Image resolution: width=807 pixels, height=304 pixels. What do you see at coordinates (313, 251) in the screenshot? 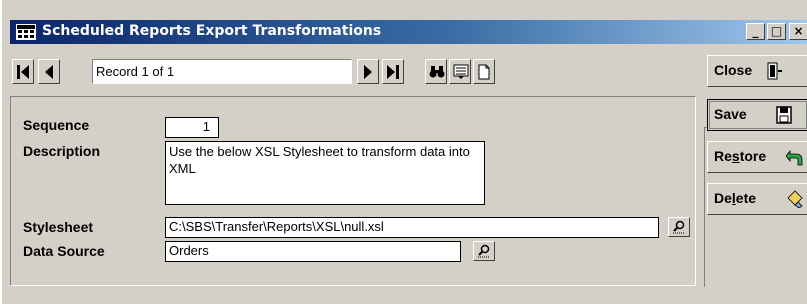
I see `data-source-field: Orders` at bounding box center [313, 251].